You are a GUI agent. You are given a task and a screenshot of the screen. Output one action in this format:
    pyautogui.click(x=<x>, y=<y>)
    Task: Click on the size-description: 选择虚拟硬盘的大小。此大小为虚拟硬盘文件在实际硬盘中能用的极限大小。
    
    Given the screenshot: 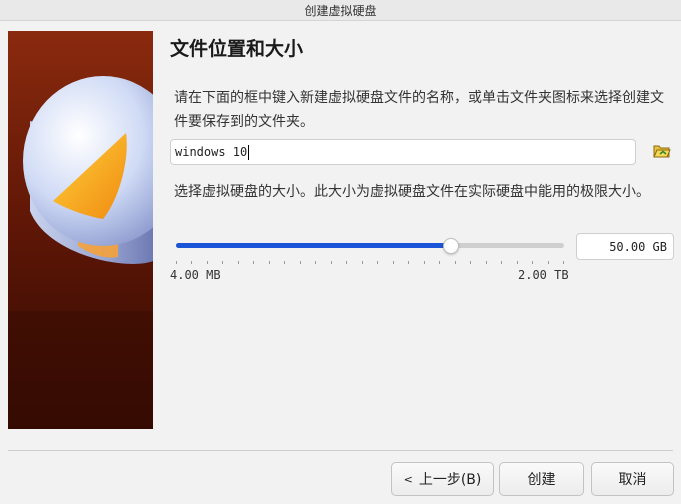 What is the action you would take?
    pyautogui.click(x=412, y=192)
    